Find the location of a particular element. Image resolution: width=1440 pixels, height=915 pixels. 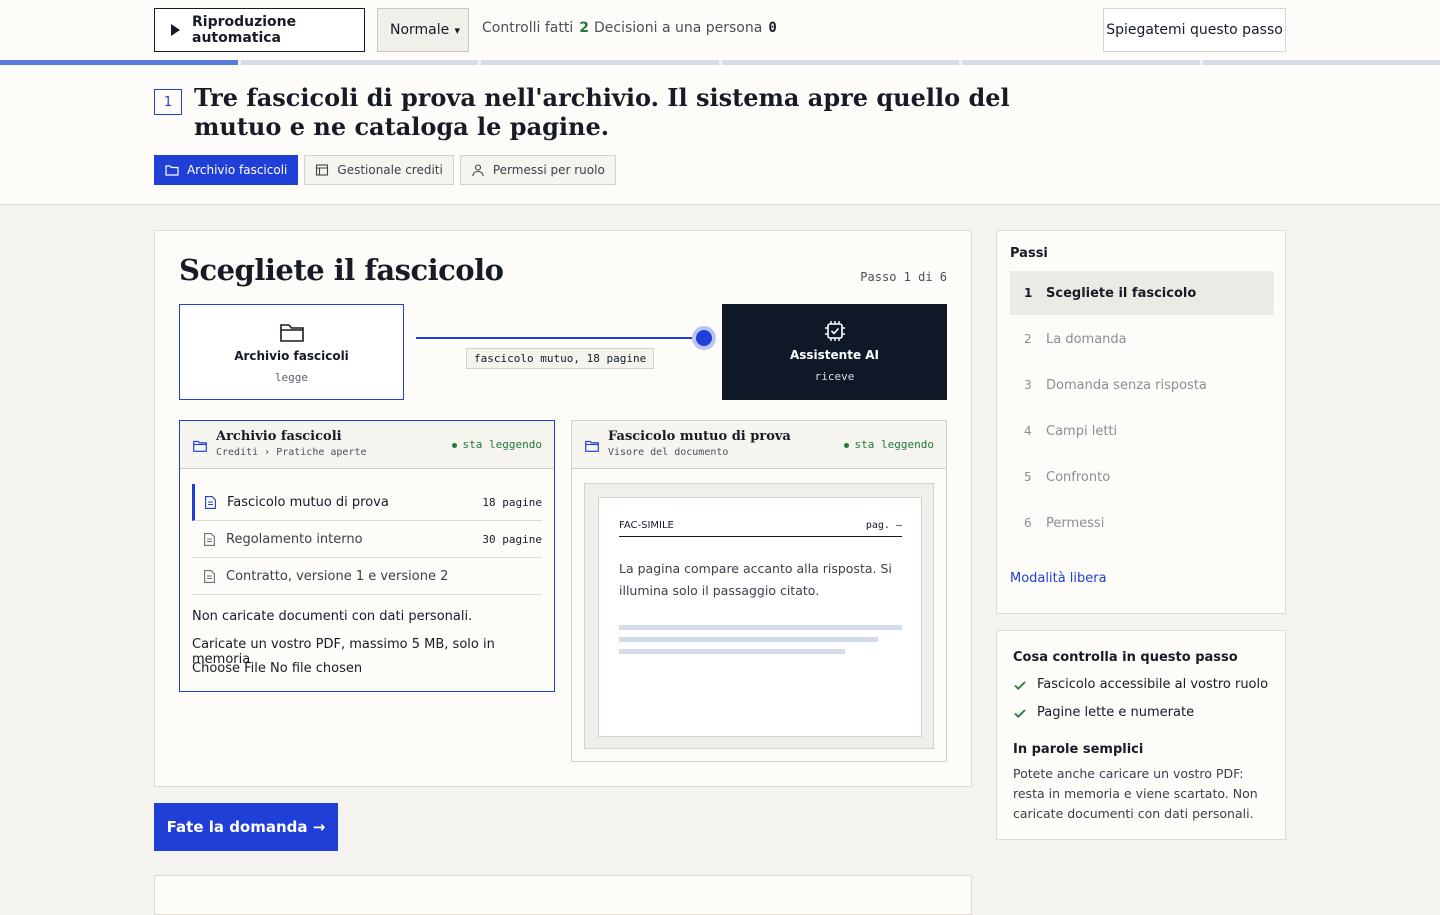

viewer-panel-subtitle: Visore del documento is located at coordinates (668, 452).